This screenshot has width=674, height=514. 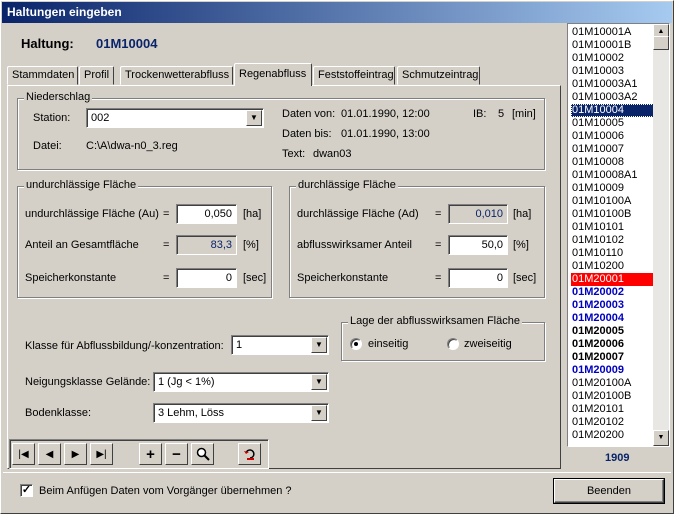 I want to click on zweiseitig-label: zweiseitig, so click(x=488, y=344).